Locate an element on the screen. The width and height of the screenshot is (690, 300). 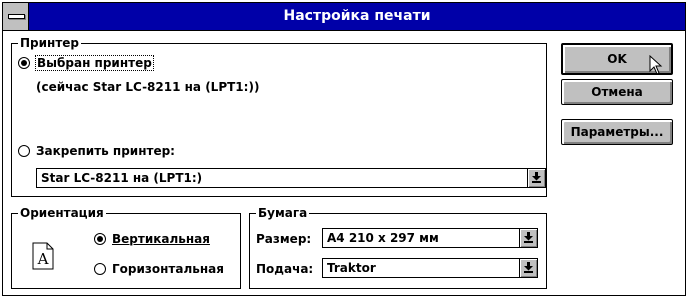
system-menu-icon is located at coordinates (16, 16).